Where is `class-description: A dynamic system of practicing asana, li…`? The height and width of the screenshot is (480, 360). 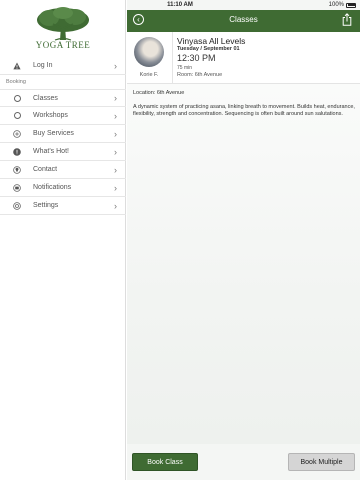
class-description: A dynamic system of practicing asana, li… is located at coordinates (244, 110).